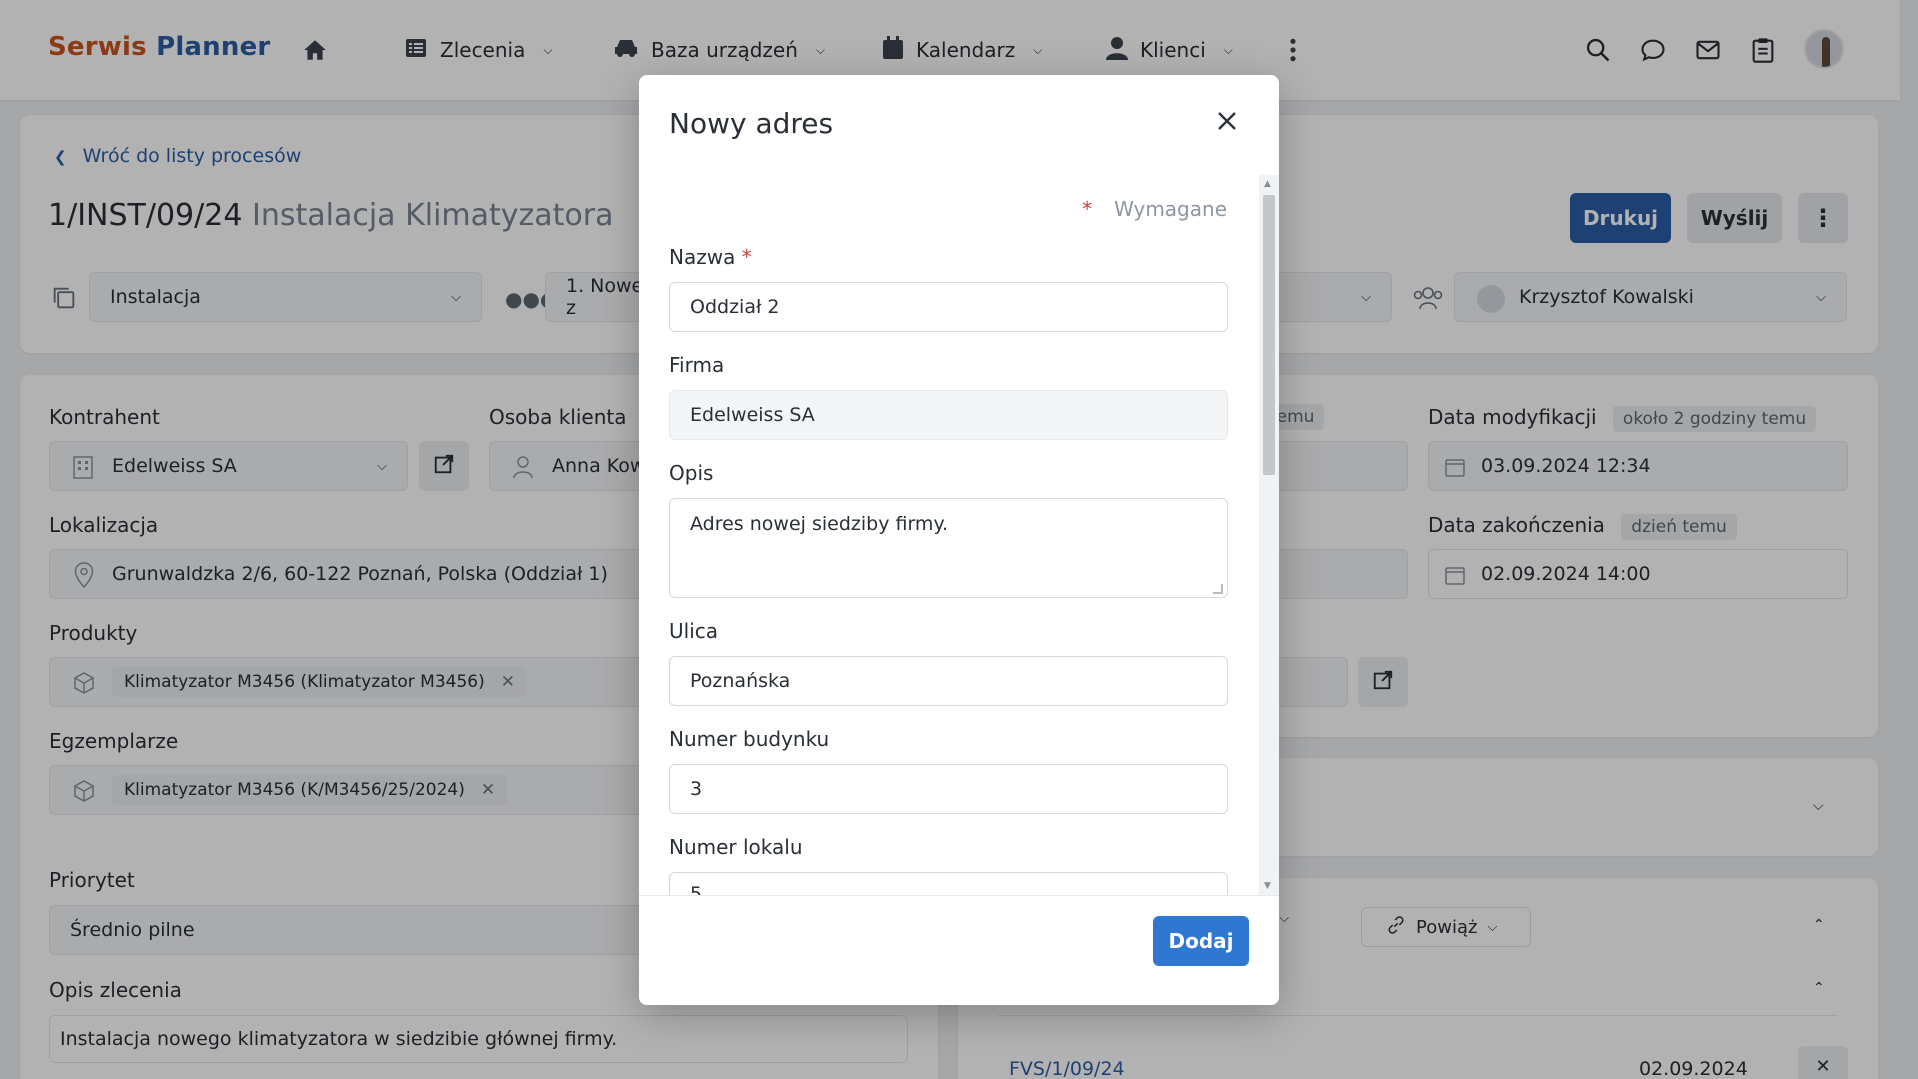 The image size is (1918, 1079). I want to click on add-button: Dodaj, so click(1201, 941).